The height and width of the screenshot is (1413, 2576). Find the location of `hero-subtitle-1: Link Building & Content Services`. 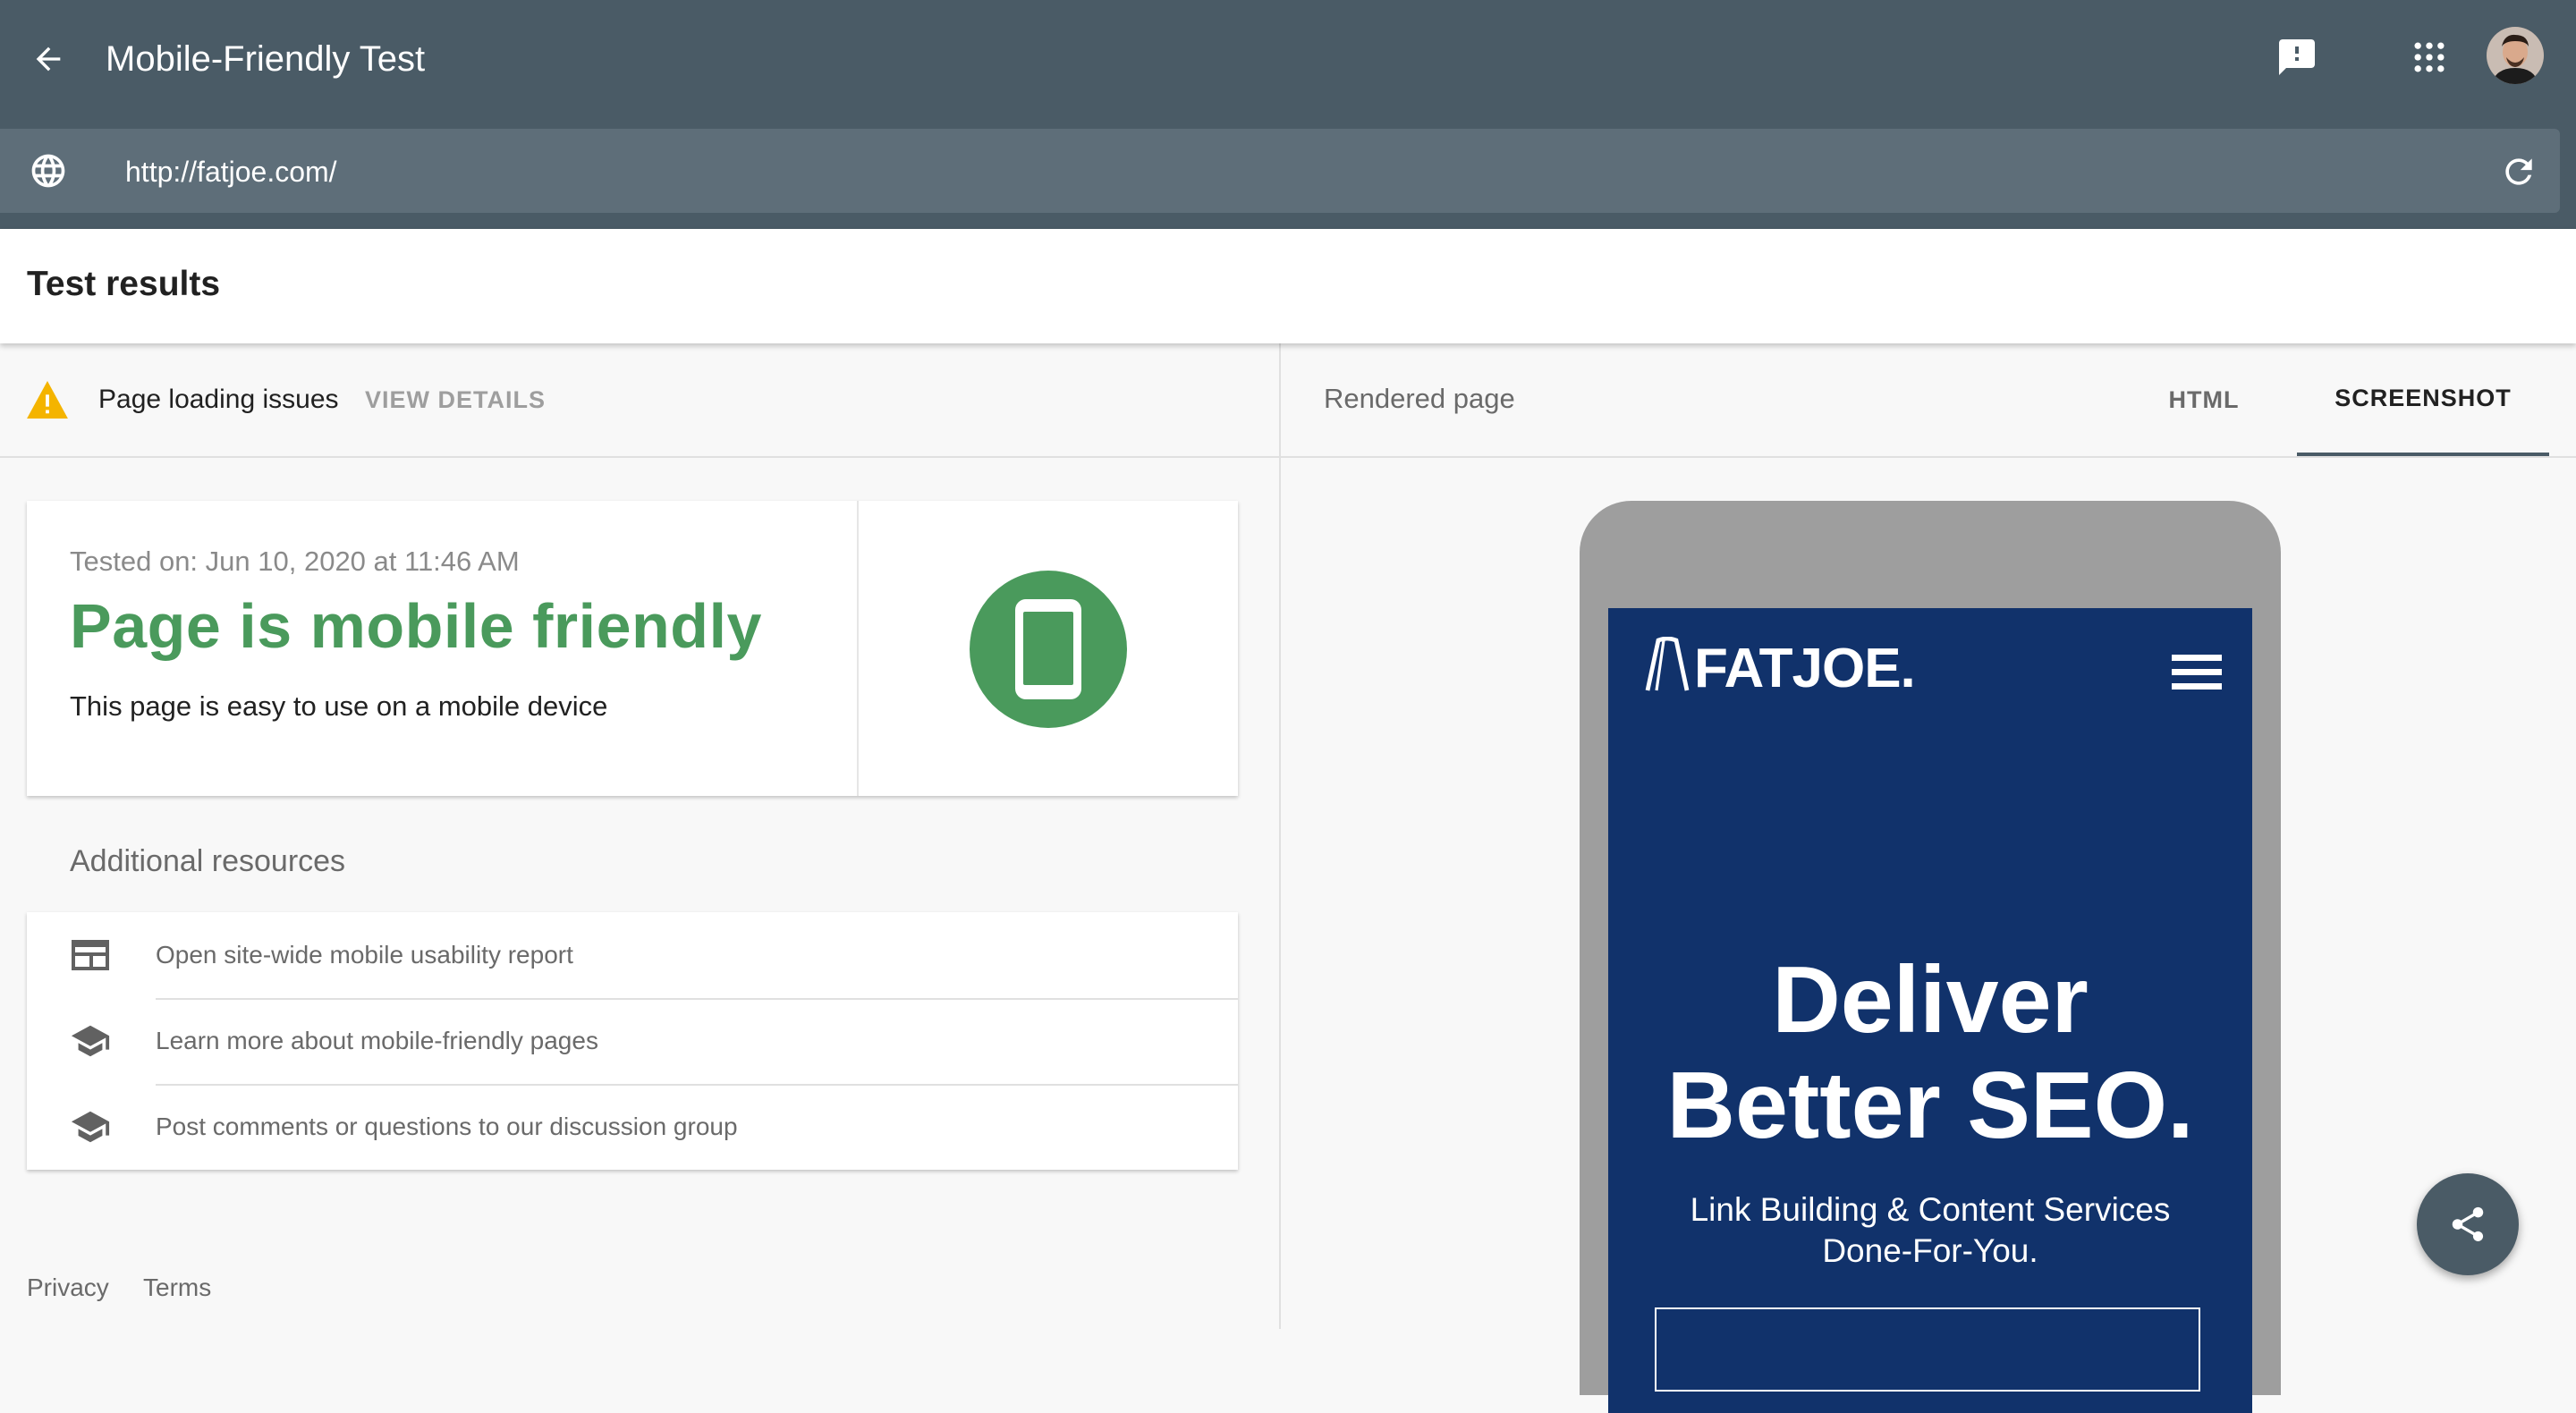

hero-subtitle-1: Link Building & Content Services is located at coordinates (1930, 1209).